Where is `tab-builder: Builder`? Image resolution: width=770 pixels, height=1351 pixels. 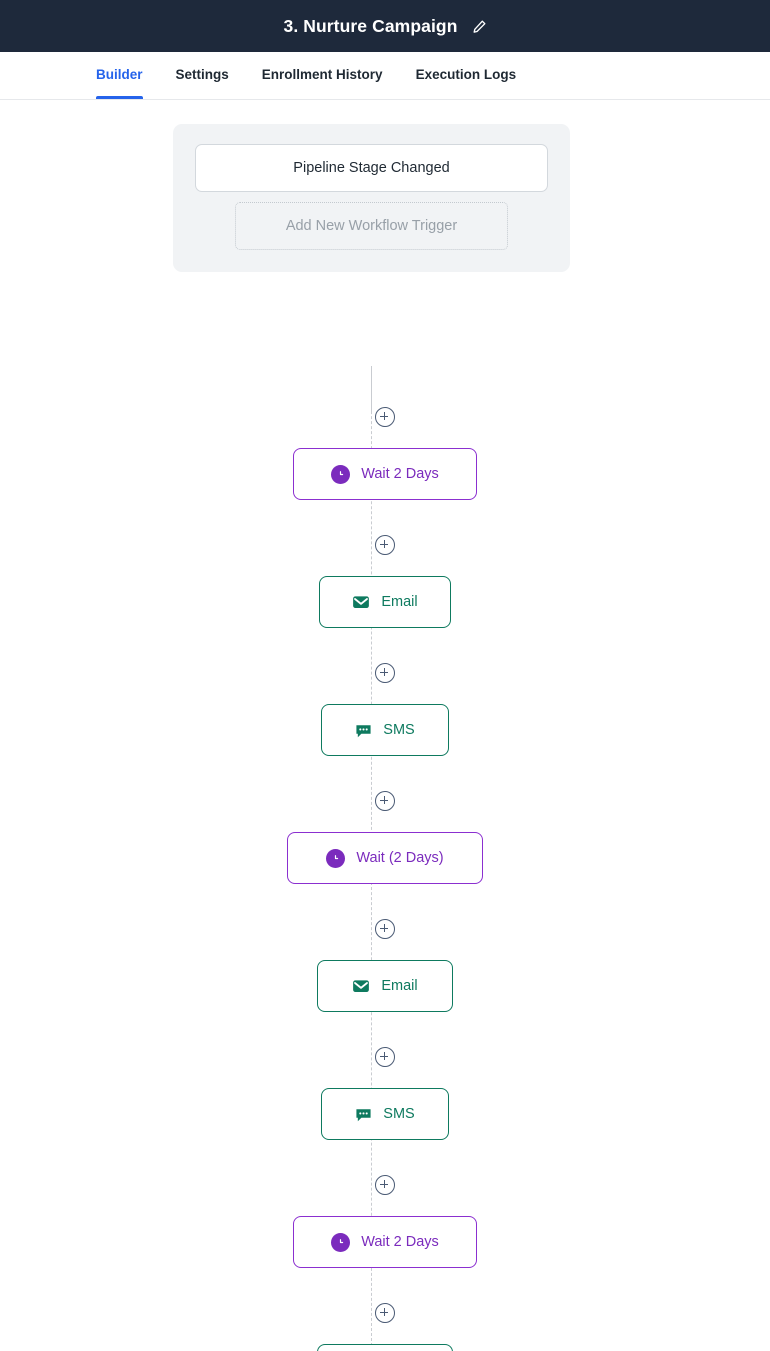
tab-builder: Builder is located at coordinates (119, 75).